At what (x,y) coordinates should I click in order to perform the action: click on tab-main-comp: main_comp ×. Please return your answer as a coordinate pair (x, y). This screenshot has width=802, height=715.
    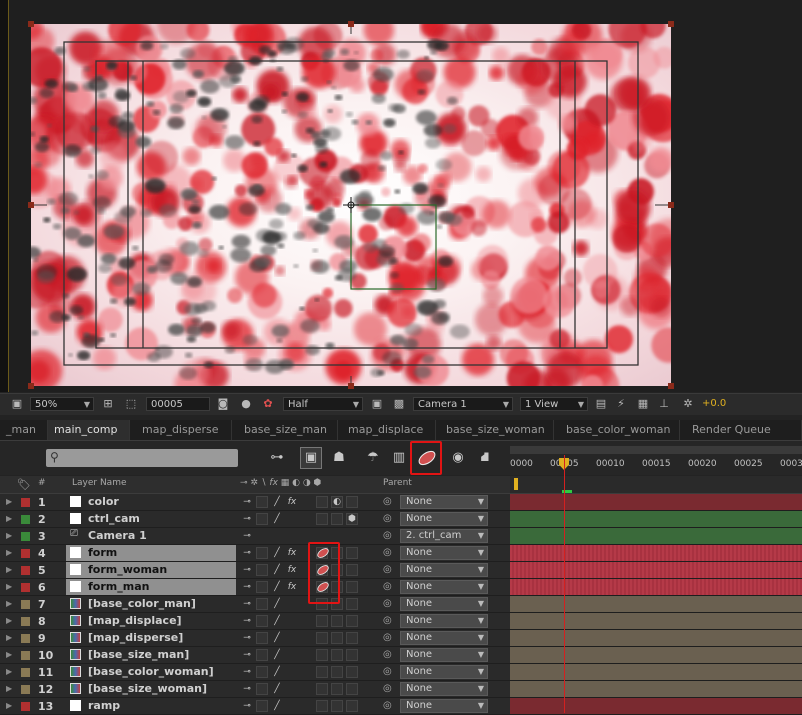
    Looking at the image, I should click on (89, 438).